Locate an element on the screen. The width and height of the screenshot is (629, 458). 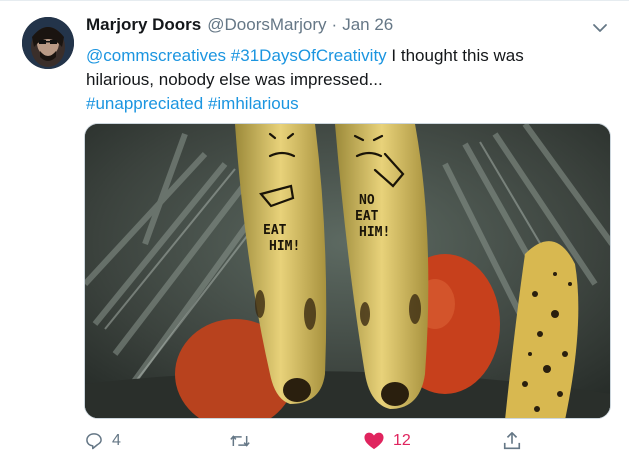
tweet-header: Marjory Doors @DoorsMarjory · Jan 26 is located at coordinates (342, 29).